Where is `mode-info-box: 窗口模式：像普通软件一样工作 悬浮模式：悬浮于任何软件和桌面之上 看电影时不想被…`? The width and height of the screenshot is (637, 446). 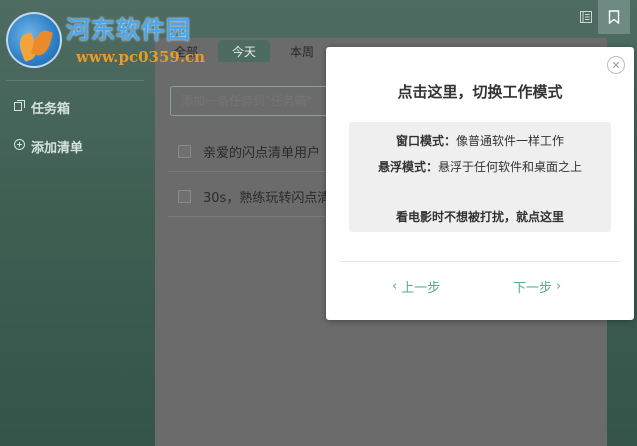 mode-info-box: 窗口模式：像普通软件一样工作 悬浮模式：悬浮于任何软件和桌面之上 看电影时不想被… is located at coordinates (480, 177).